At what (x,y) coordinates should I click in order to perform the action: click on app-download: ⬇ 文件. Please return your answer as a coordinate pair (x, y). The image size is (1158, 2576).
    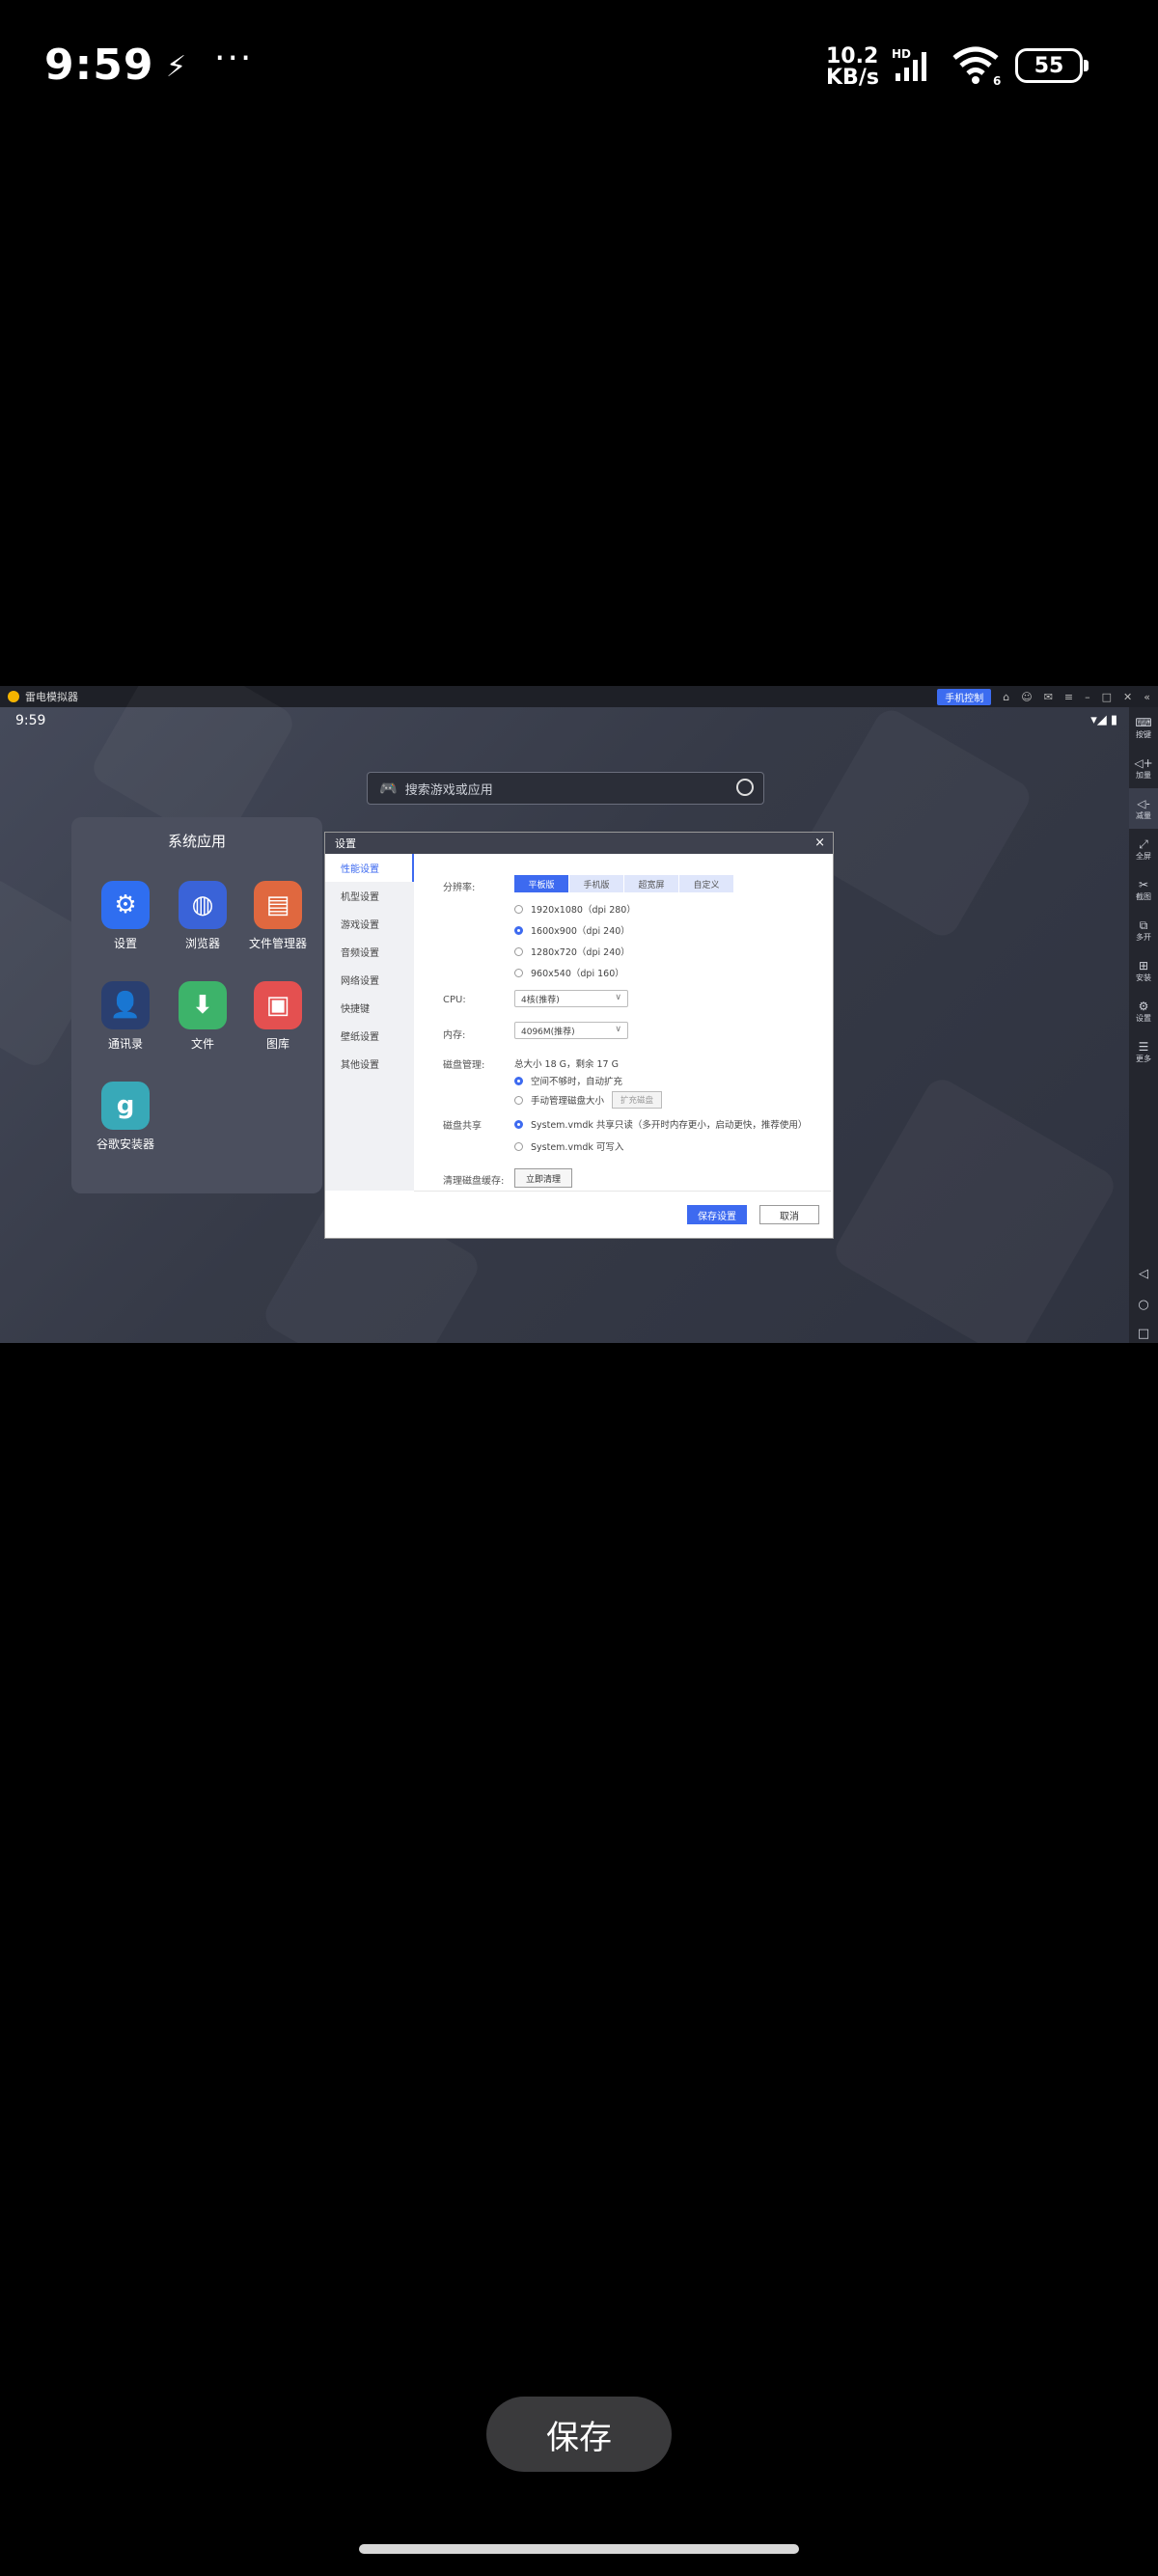
    Looking at the image, I should click on (202, 1017).